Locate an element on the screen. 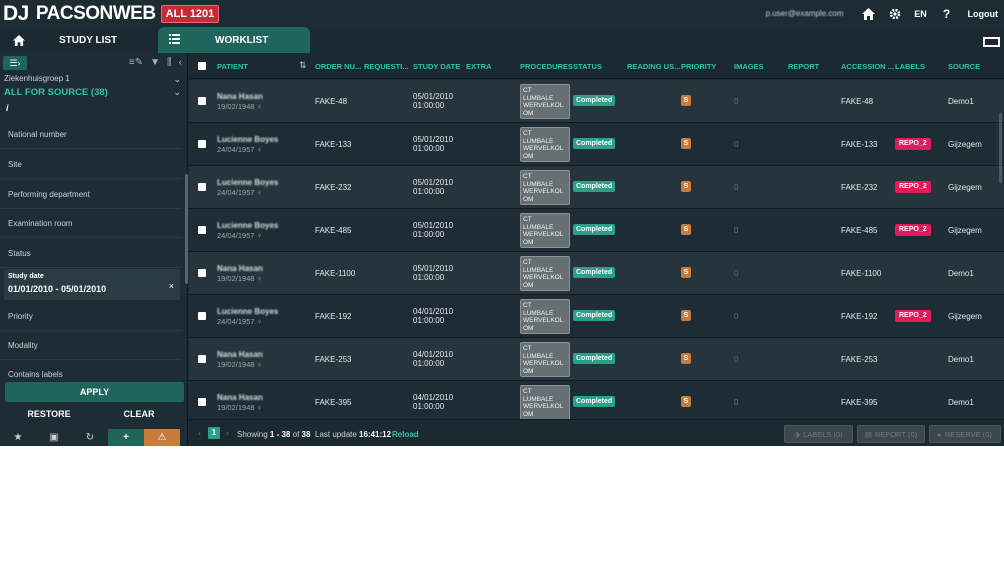  status-badge: Completed is located at coordinates (594, 100).